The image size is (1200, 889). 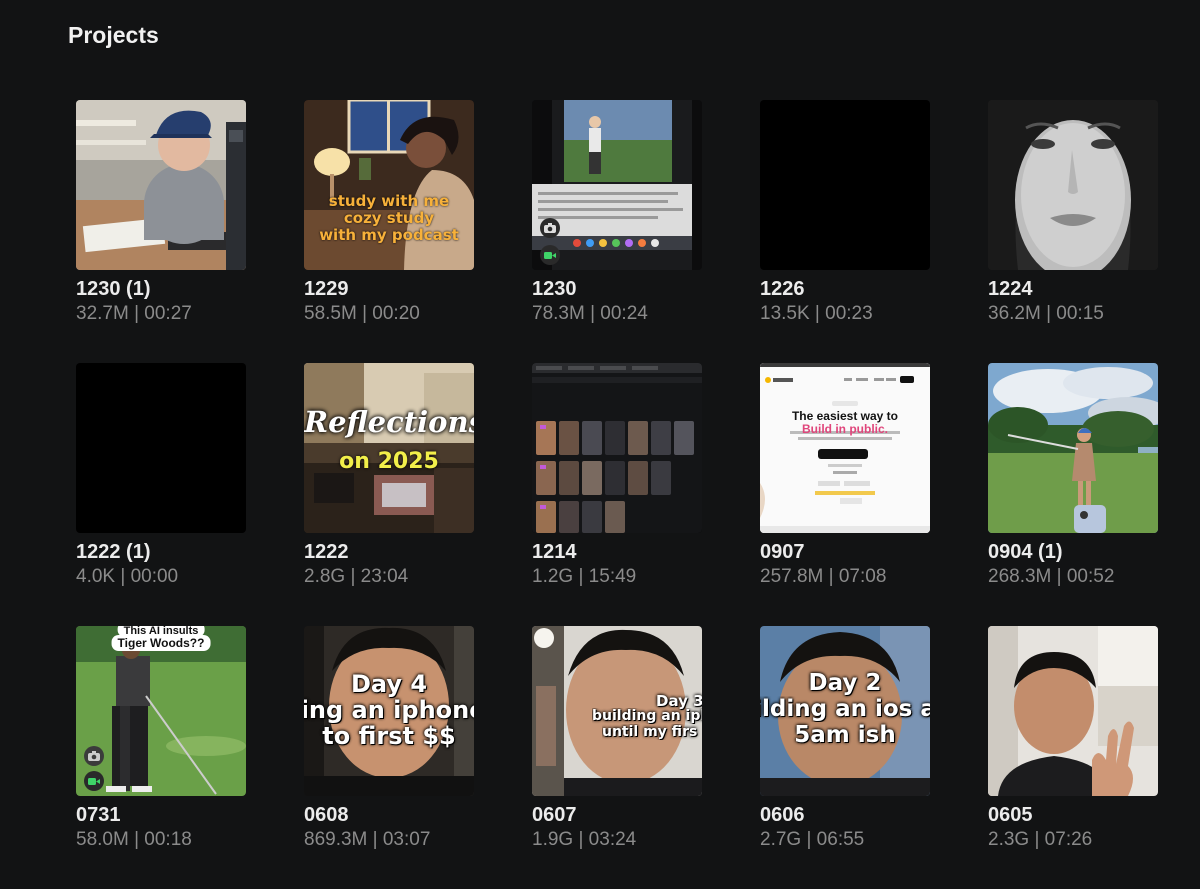 I want to click on project-name: 1224, so click(x=1010, y=289).